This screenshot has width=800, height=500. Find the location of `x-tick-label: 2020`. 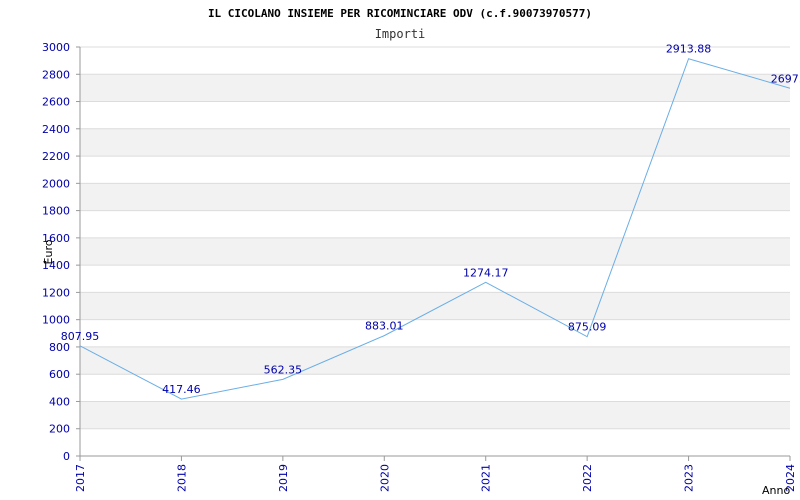

x-tick-label: 2020 is located at coordinates (384, 478).